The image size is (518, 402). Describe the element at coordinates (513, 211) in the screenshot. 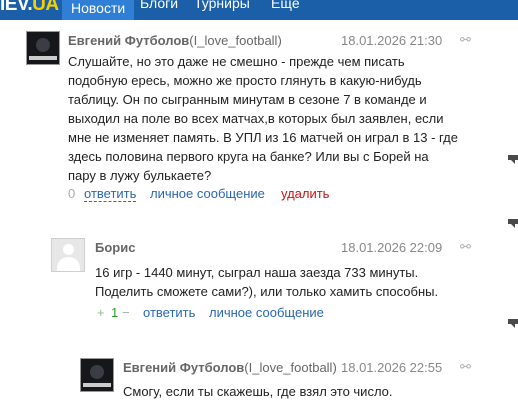

I see `right-sidebar-strip` at that location.